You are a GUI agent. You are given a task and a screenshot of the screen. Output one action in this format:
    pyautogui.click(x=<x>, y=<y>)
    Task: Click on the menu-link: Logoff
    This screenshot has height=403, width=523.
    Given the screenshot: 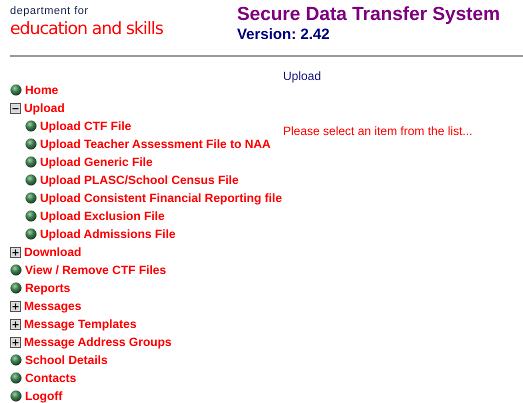 What is the action you would take?
    pyautogui.click(x=43, y=395)
    